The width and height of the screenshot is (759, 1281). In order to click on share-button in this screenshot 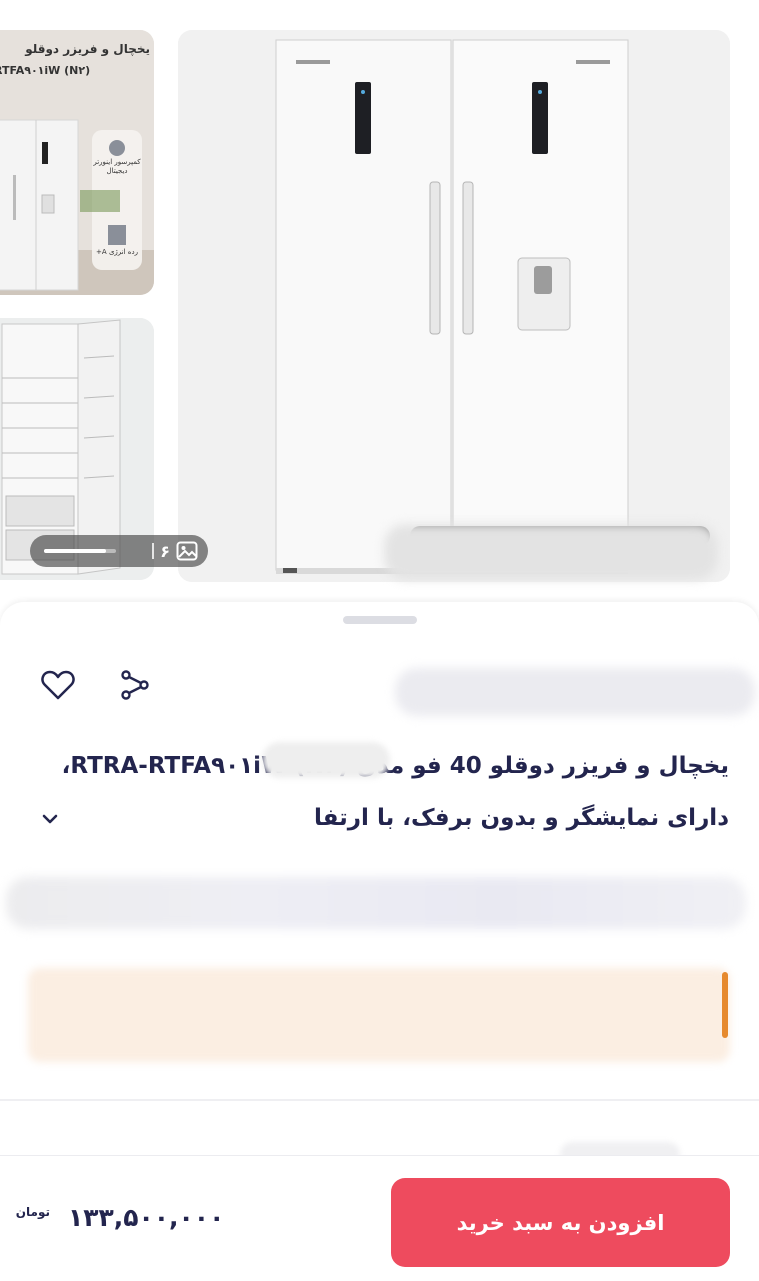, I will do `click(134, 685)`.